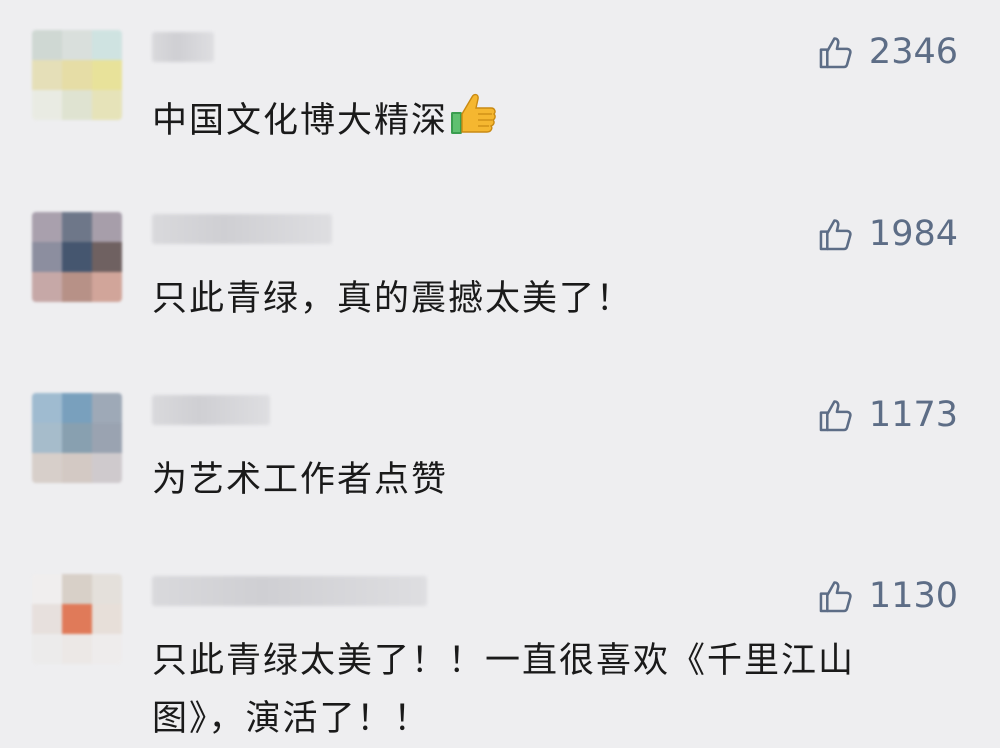 Image resolution: width=1000 pixels, height=748 pixels. What do you see at coordinates (913, 234) in the screenshot?
I see `like-count: 1984` at bounding box center [913, 234].